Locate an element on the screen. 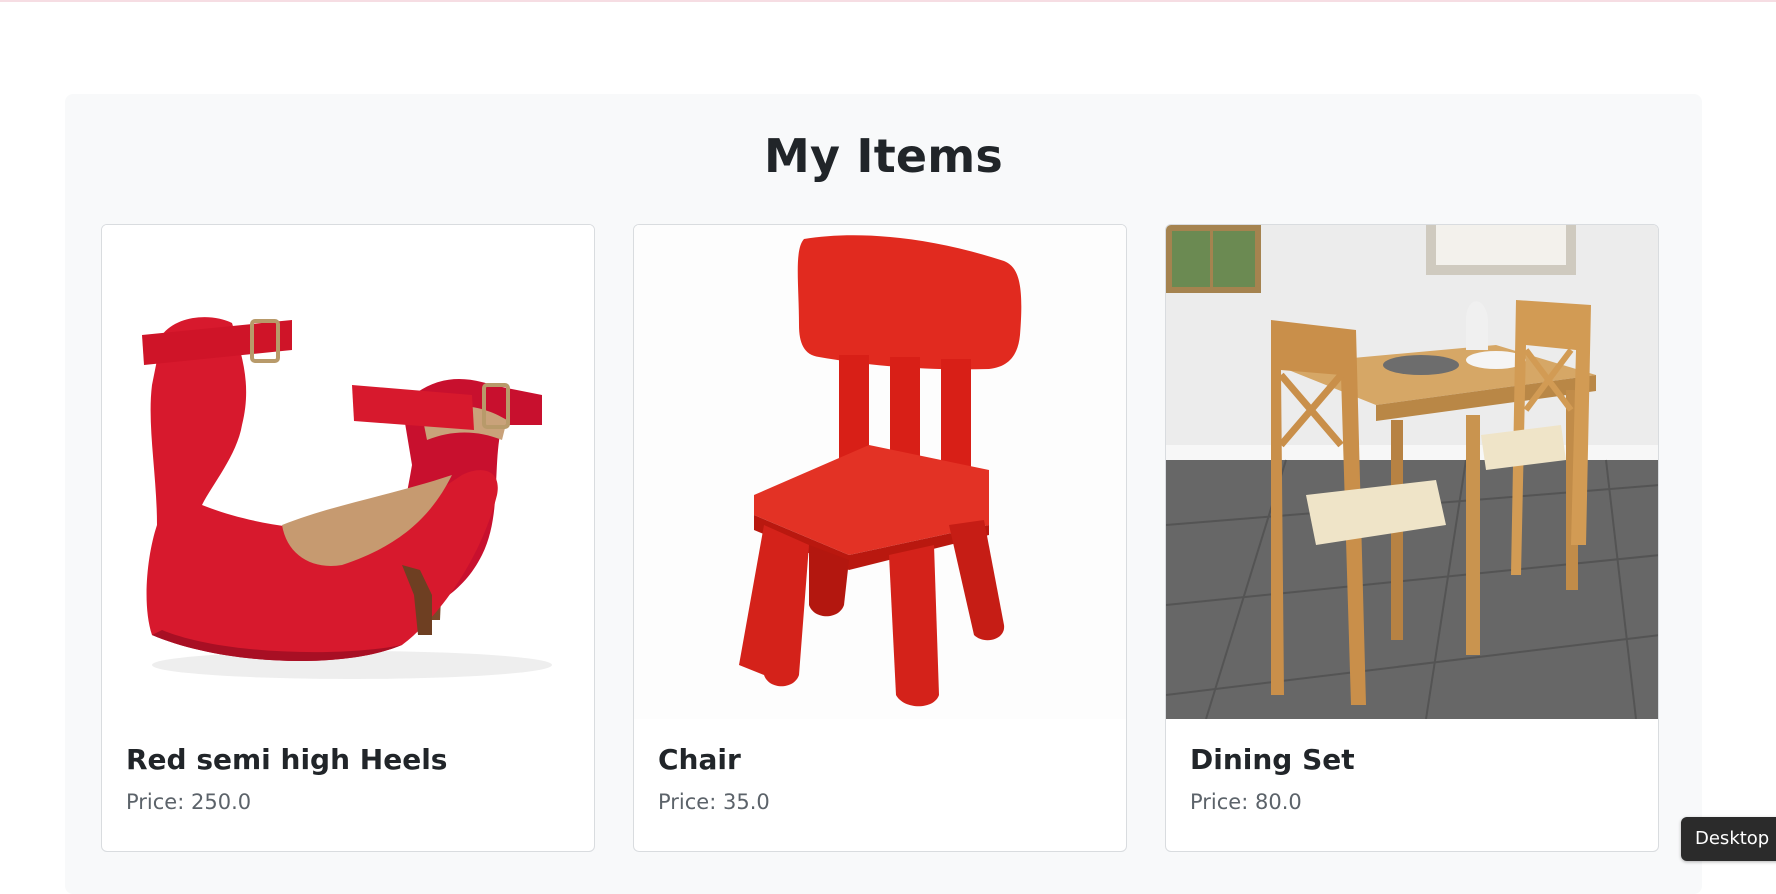  card-body: Red semi high Heels Price: 250.0 is located at coordinates (348, 777).